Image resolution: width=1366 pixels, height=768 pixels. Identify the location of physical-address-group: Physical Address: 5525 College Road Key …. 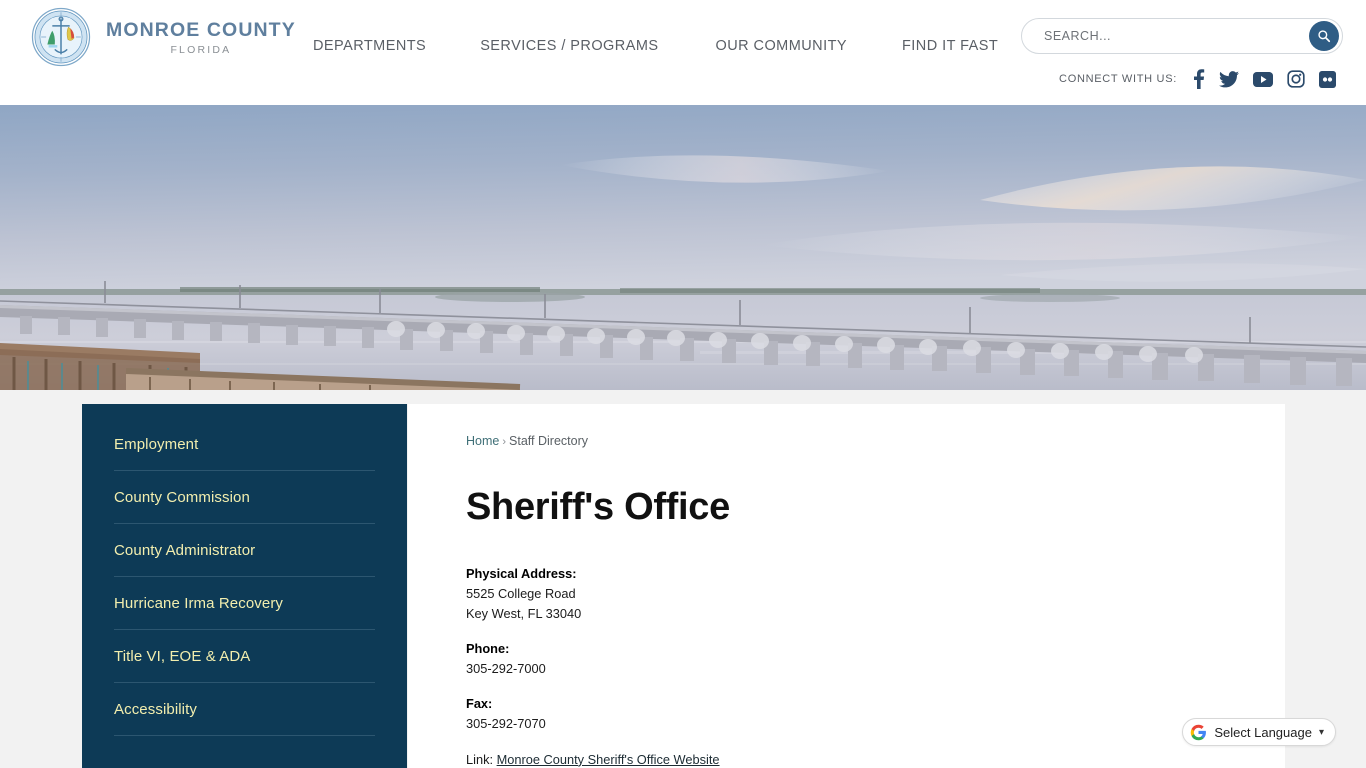
(875, 594).